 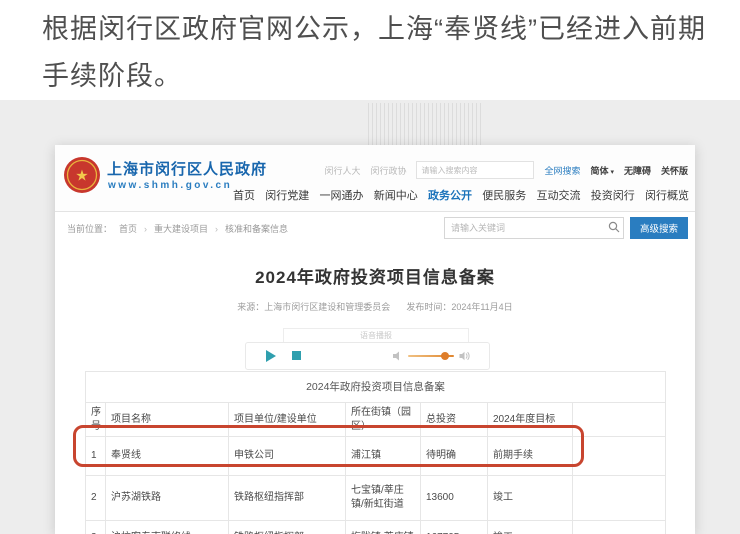 What do you see at coordinates (425, 126) in the screenshot?
I see `barcode-decoration` at bounding box center [425, 126].